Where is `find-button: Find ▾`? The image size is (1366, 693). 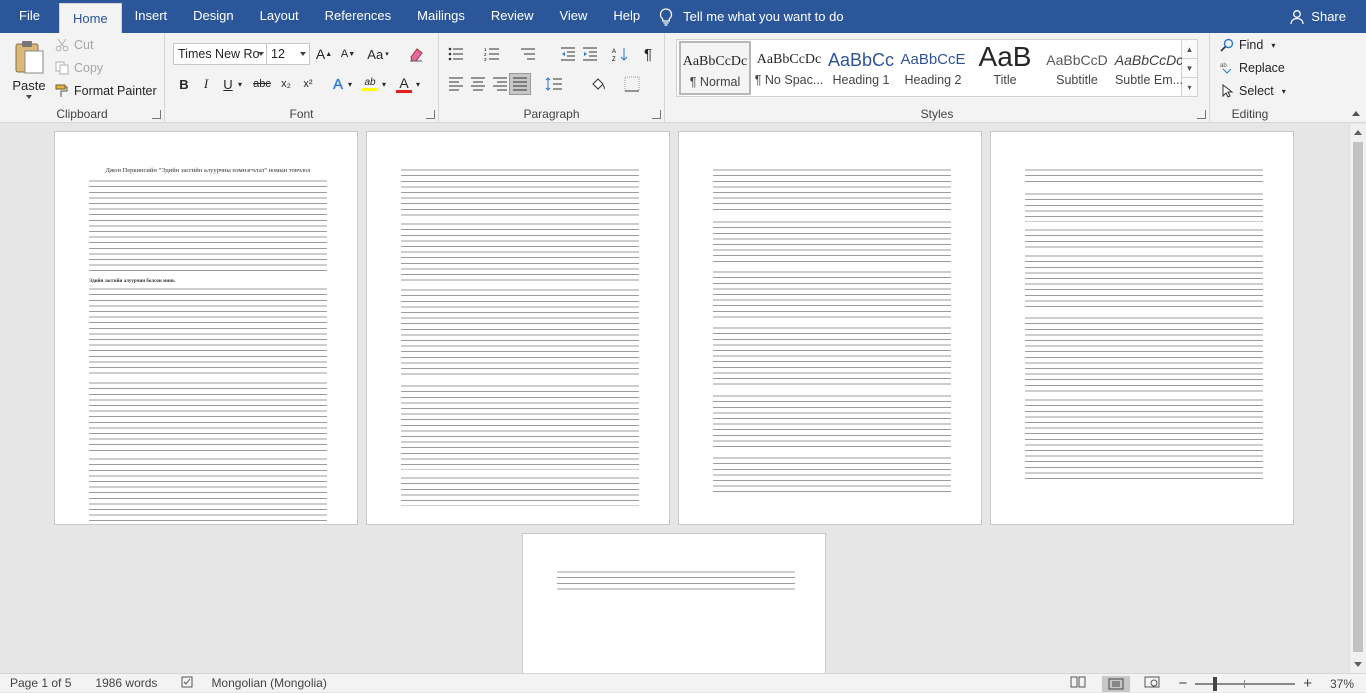
find-button: Find ▾ is located at coordinates (1247, 45).